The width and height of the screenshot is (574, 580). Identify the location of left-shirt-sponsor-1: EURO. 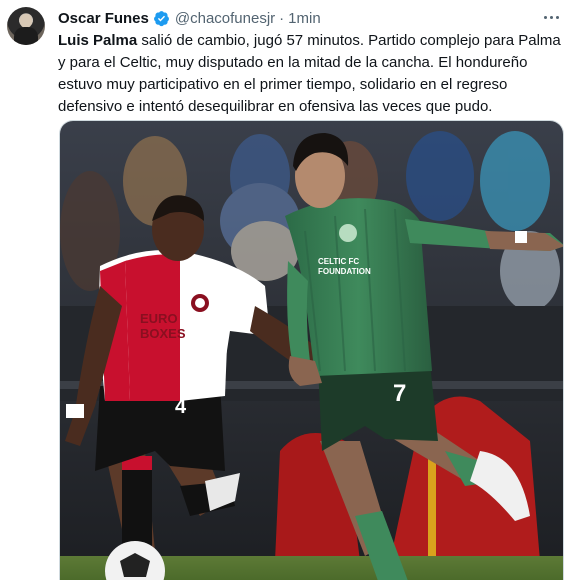
(159, 318).